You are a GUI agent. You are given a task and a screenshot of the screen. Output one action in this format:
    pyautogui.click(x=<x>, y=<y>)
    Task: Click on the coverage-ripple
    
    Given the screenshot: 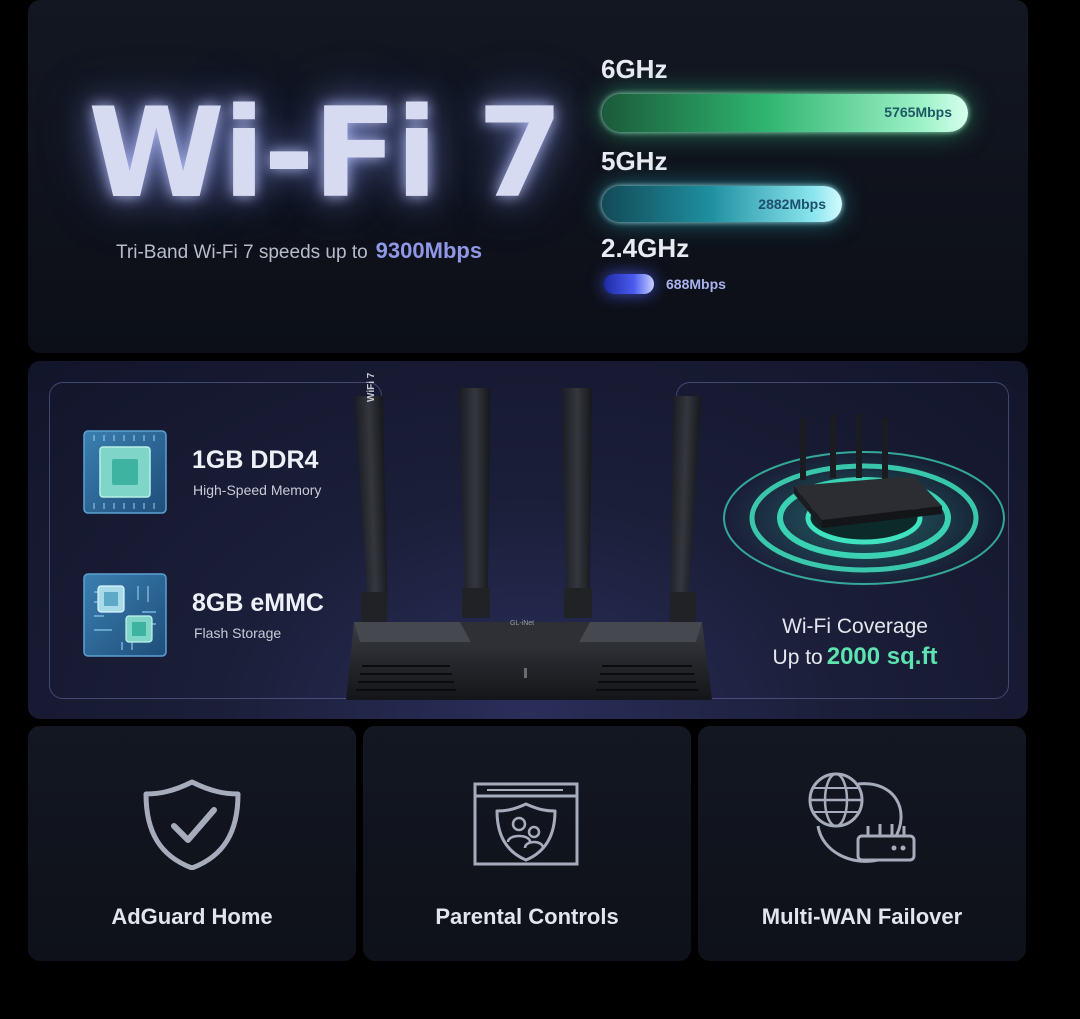 What is the action you would take?
    pyautogui.click(x=864, y=501)
    